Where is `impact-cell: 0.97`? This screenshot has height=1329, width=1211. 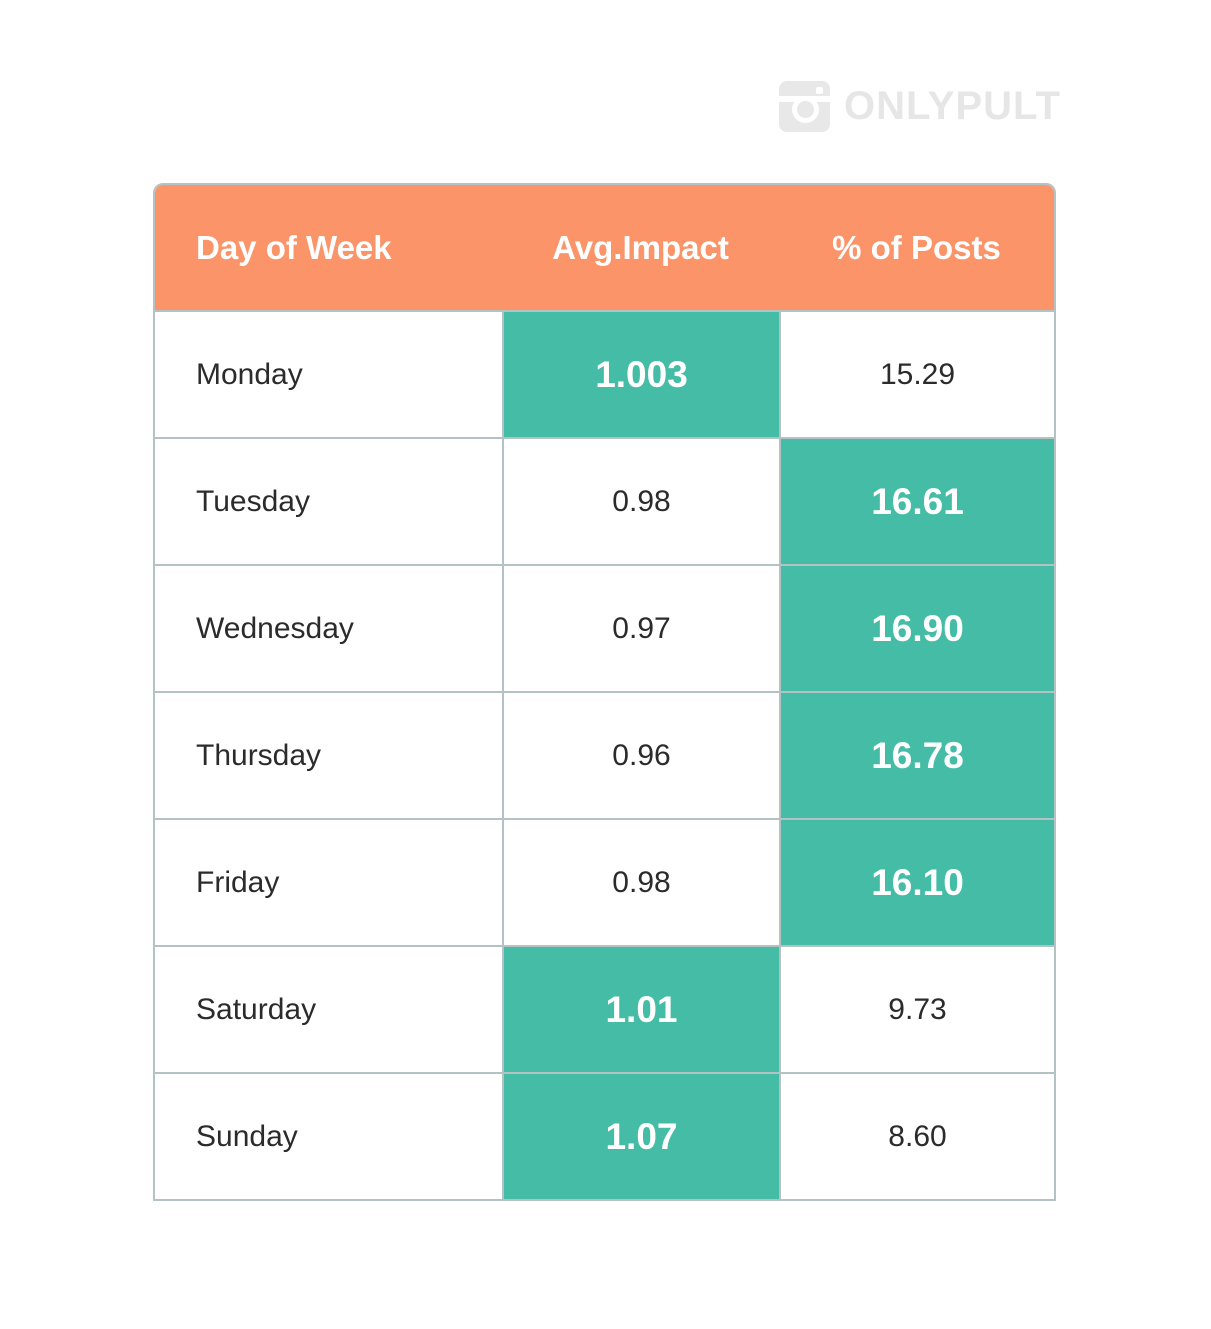
impact-cell: 0.97 is located at coordinates (640, 628).